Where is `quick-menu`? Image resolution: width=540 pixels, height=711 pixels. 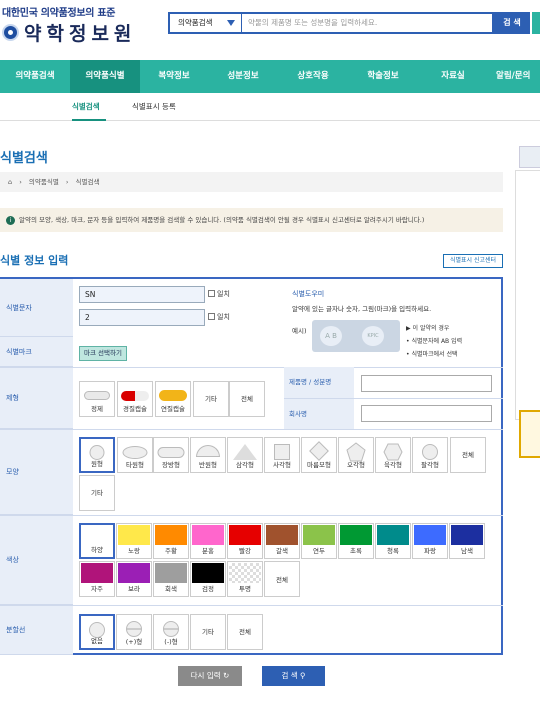
quick-menu is located at coordinates (529, 434).